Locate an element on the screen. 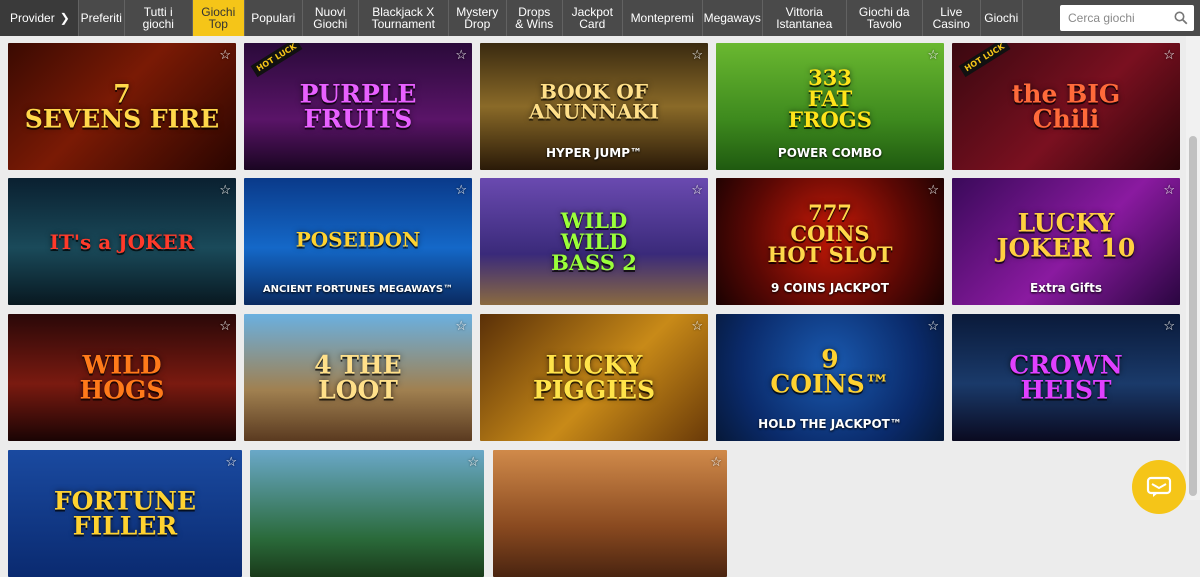 This screenshot has width=1200, height=577. chat-icon is located at coordinates (1159, 486).